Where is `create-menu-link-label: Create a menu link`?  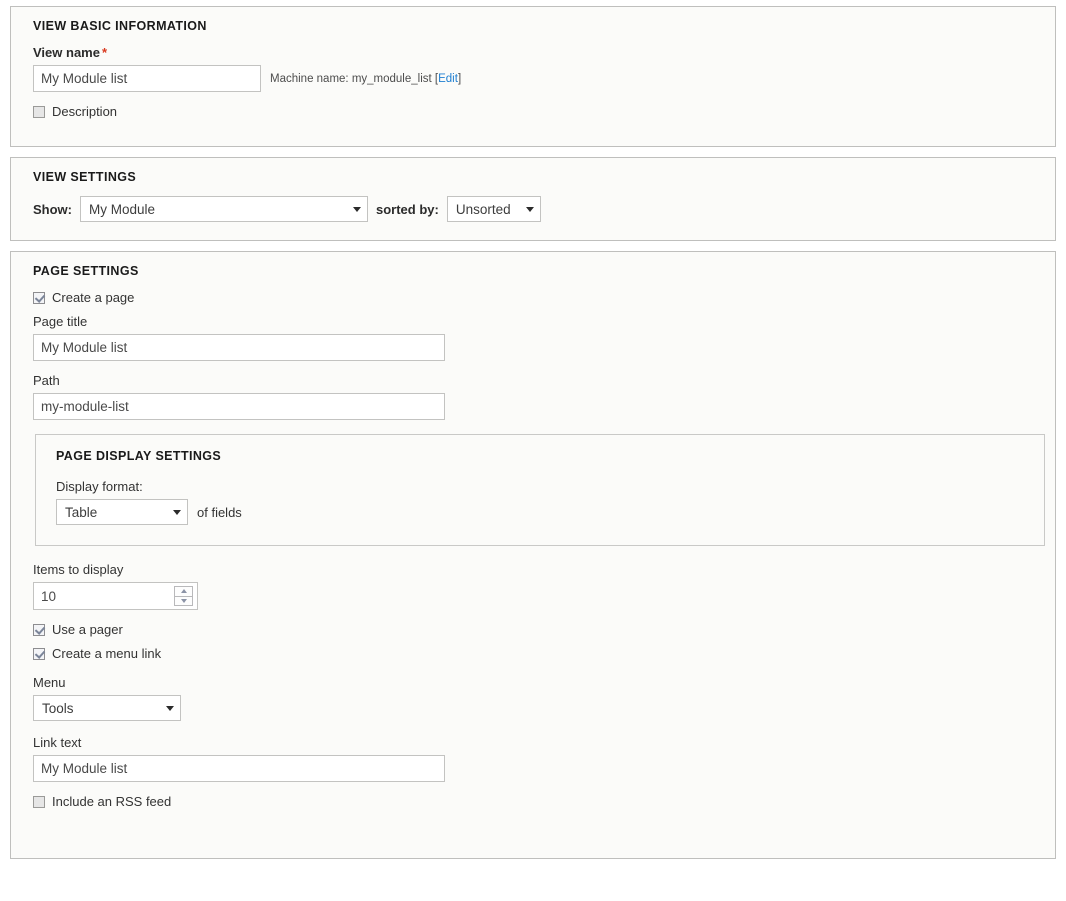 create-menu-link-label: Create a menu link is located at coordinates (107, 653).